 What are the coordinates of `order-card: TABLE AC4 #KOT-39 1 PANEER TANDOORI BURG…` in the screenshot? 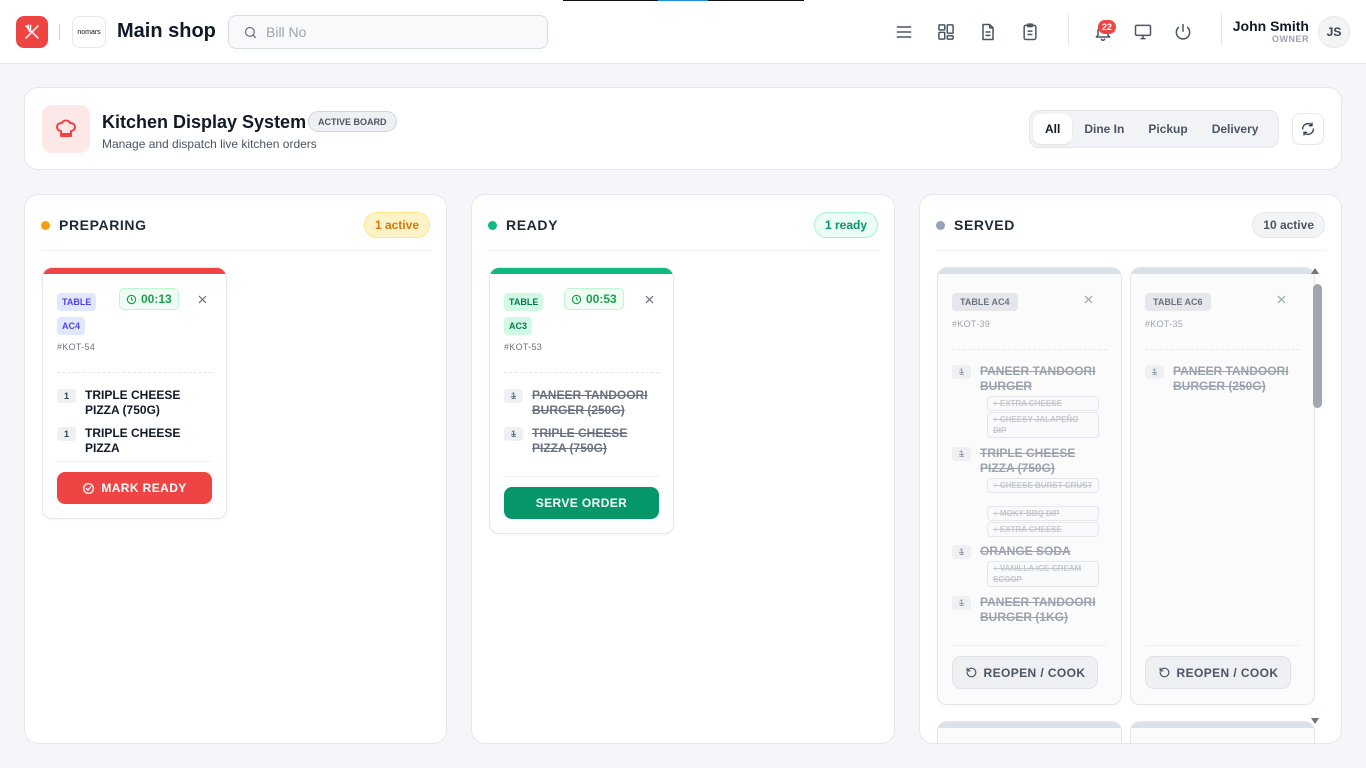 It's located at (1029, 486).